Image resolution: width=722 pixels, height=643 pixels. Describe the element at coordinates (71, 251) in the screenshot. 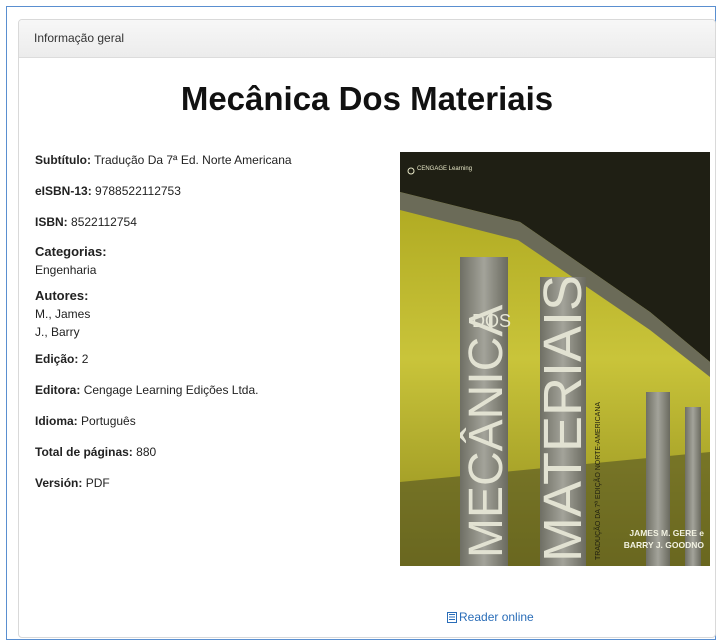

I see `categories-label: Categorias:` at that location.